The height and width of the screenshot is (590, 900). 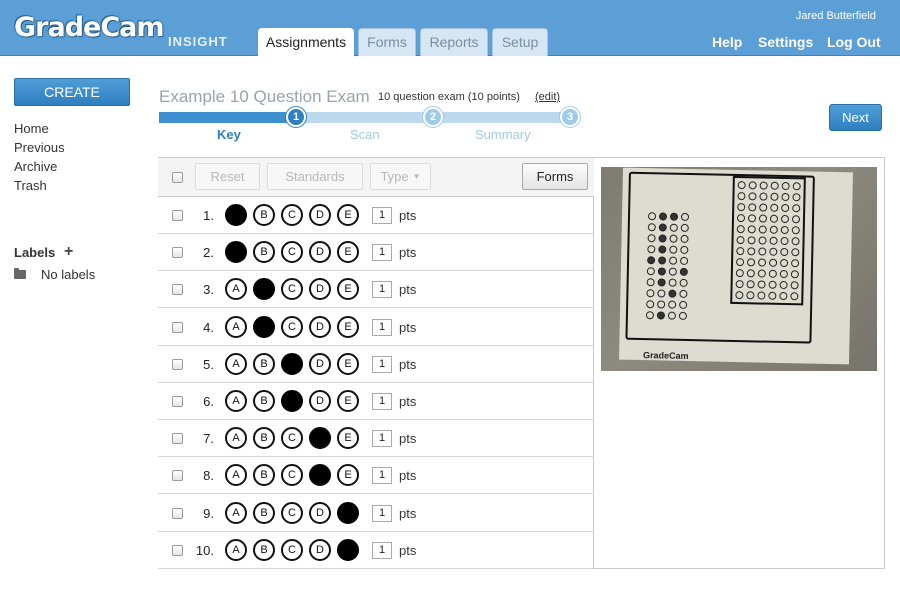 I want to click on select-all-checkbox, so click(x=177, y=177).